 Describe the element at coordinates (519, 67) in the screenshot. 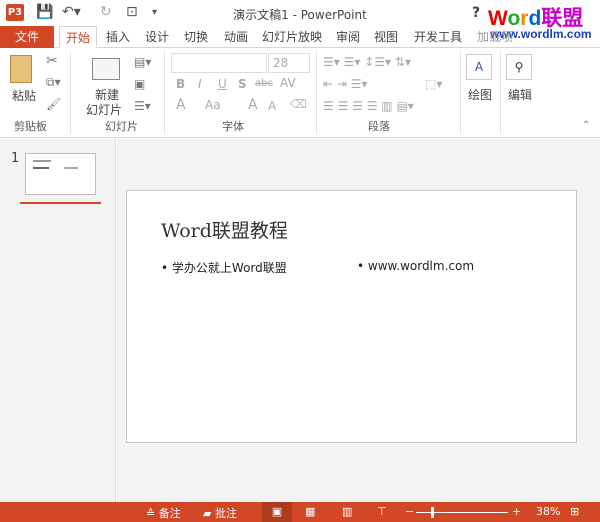

I see `binoculars-icon: ⚲` at that location.